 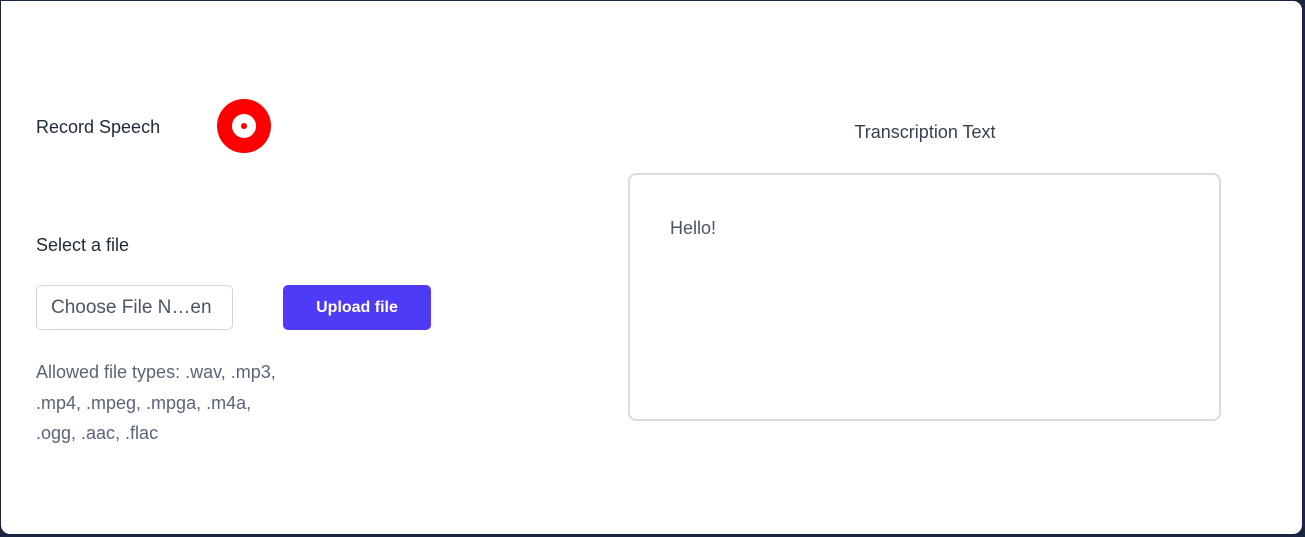 I want to click on record-button, so click(x=244, y=126).